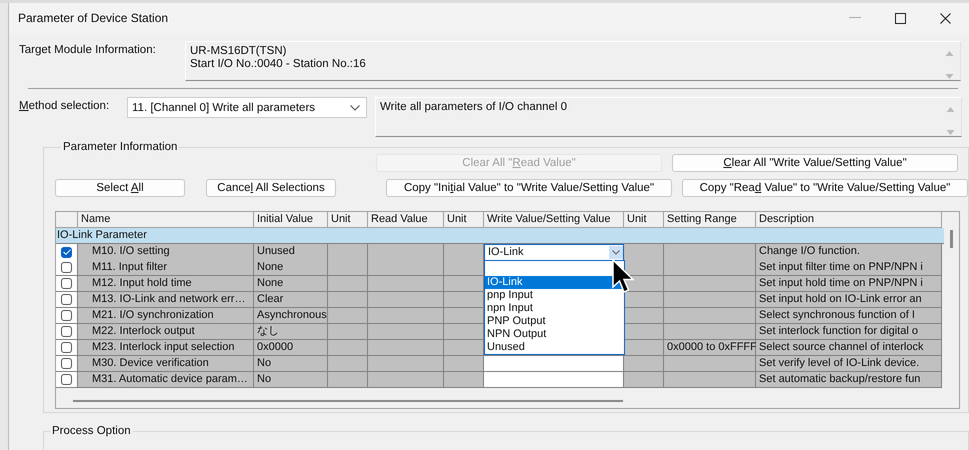  Describe the element at coordinates (91, 431) in the screenshot. I see `group-title: Process Option` at that location.